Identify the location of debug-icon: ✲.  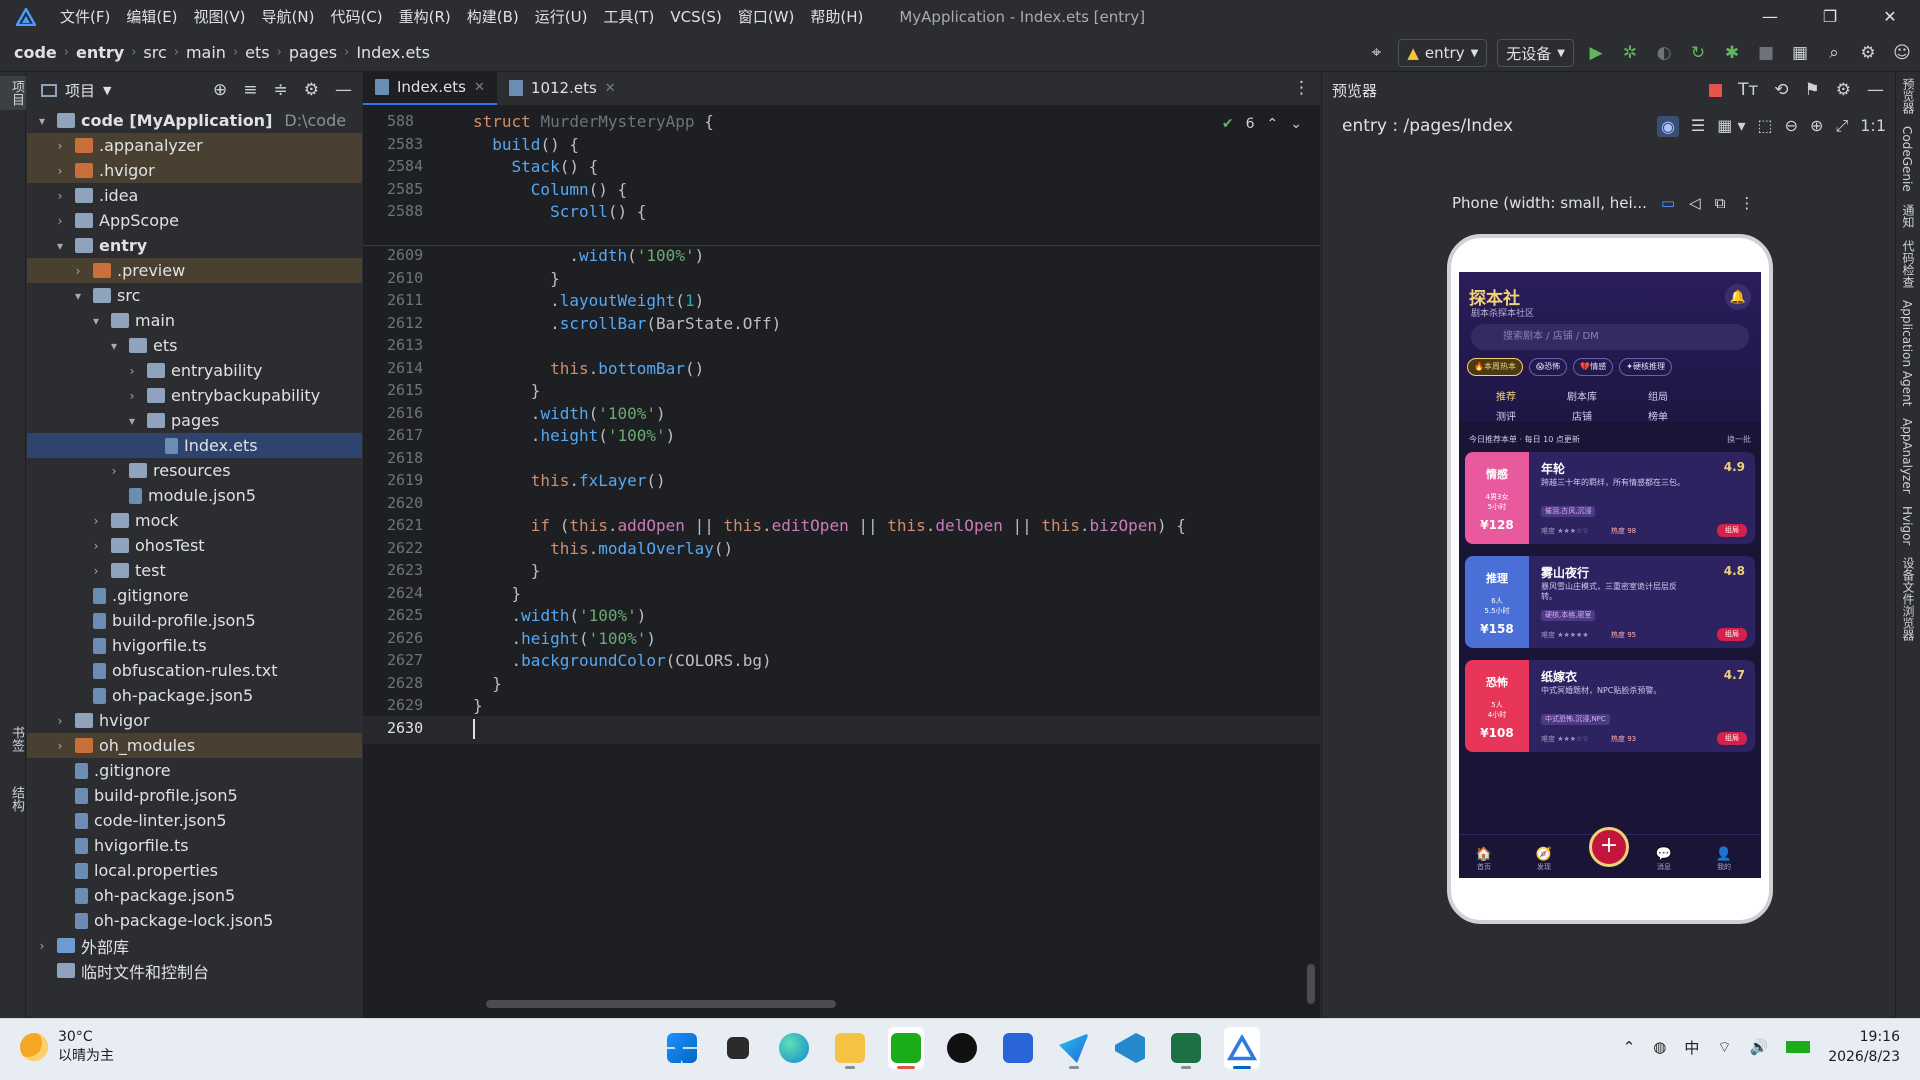
(1630, 53).